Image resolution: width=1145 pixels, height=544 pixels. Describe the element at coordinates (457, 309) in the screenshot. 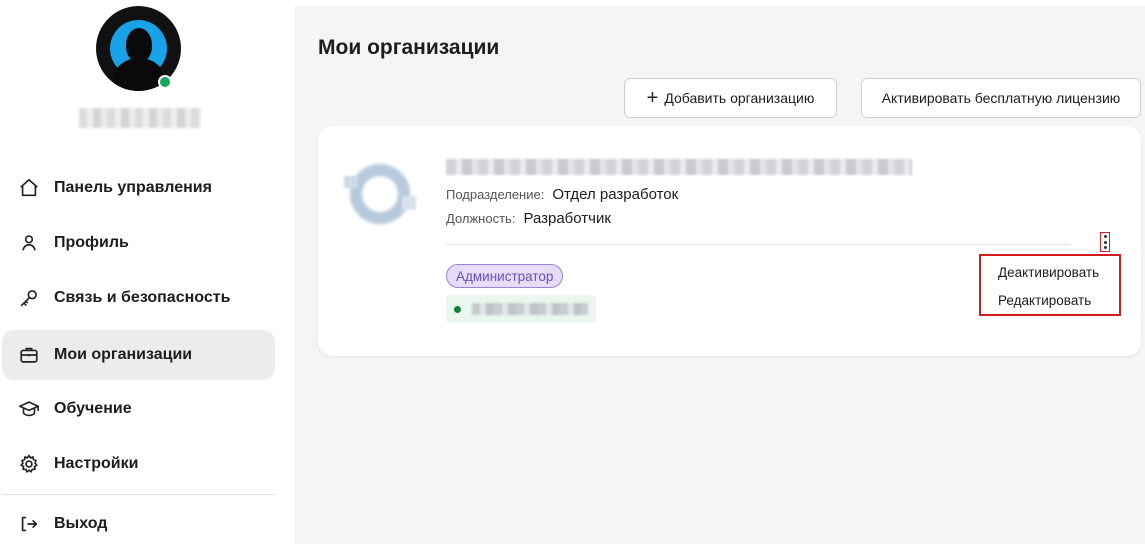

I see `status-dot` at that location.